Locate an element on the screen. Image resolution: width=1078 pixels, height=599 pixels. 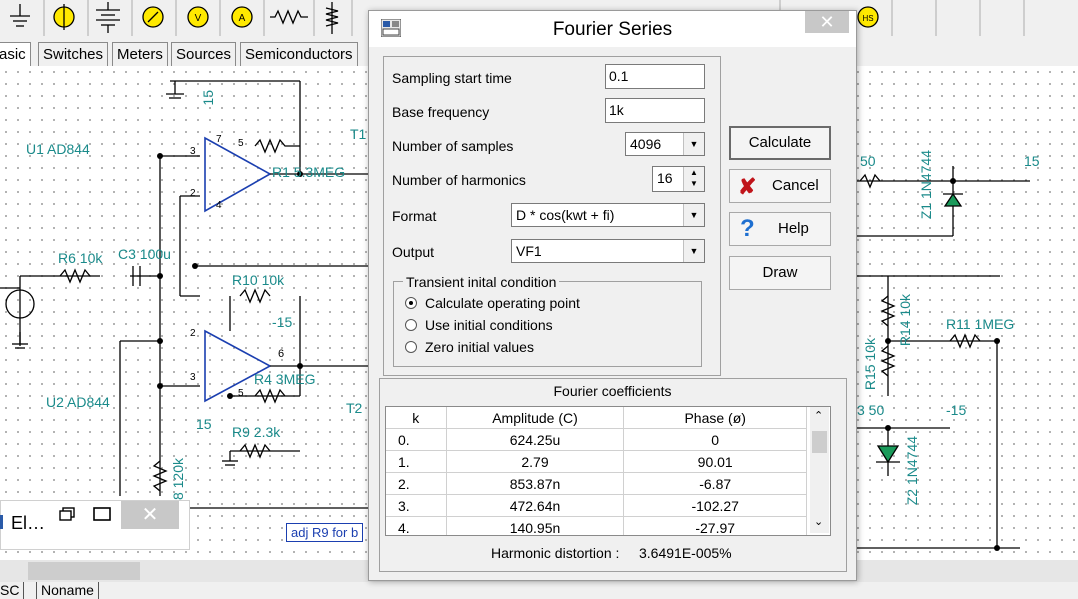
calculate-button: Calculate is located at coordinates (780, 143).